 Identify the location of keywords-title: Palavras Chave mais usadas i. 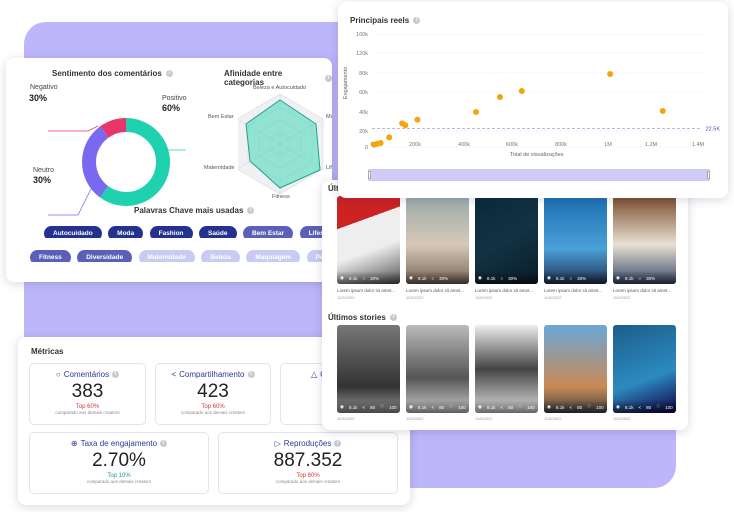
(194, 210).